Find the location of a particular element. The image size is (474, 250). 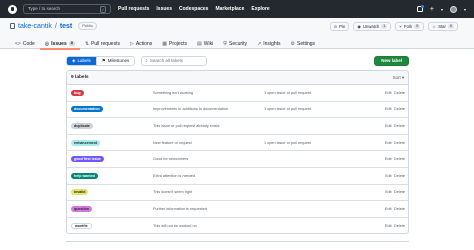

tab-security: ⛨ Security is located at coordinates (235, 43).